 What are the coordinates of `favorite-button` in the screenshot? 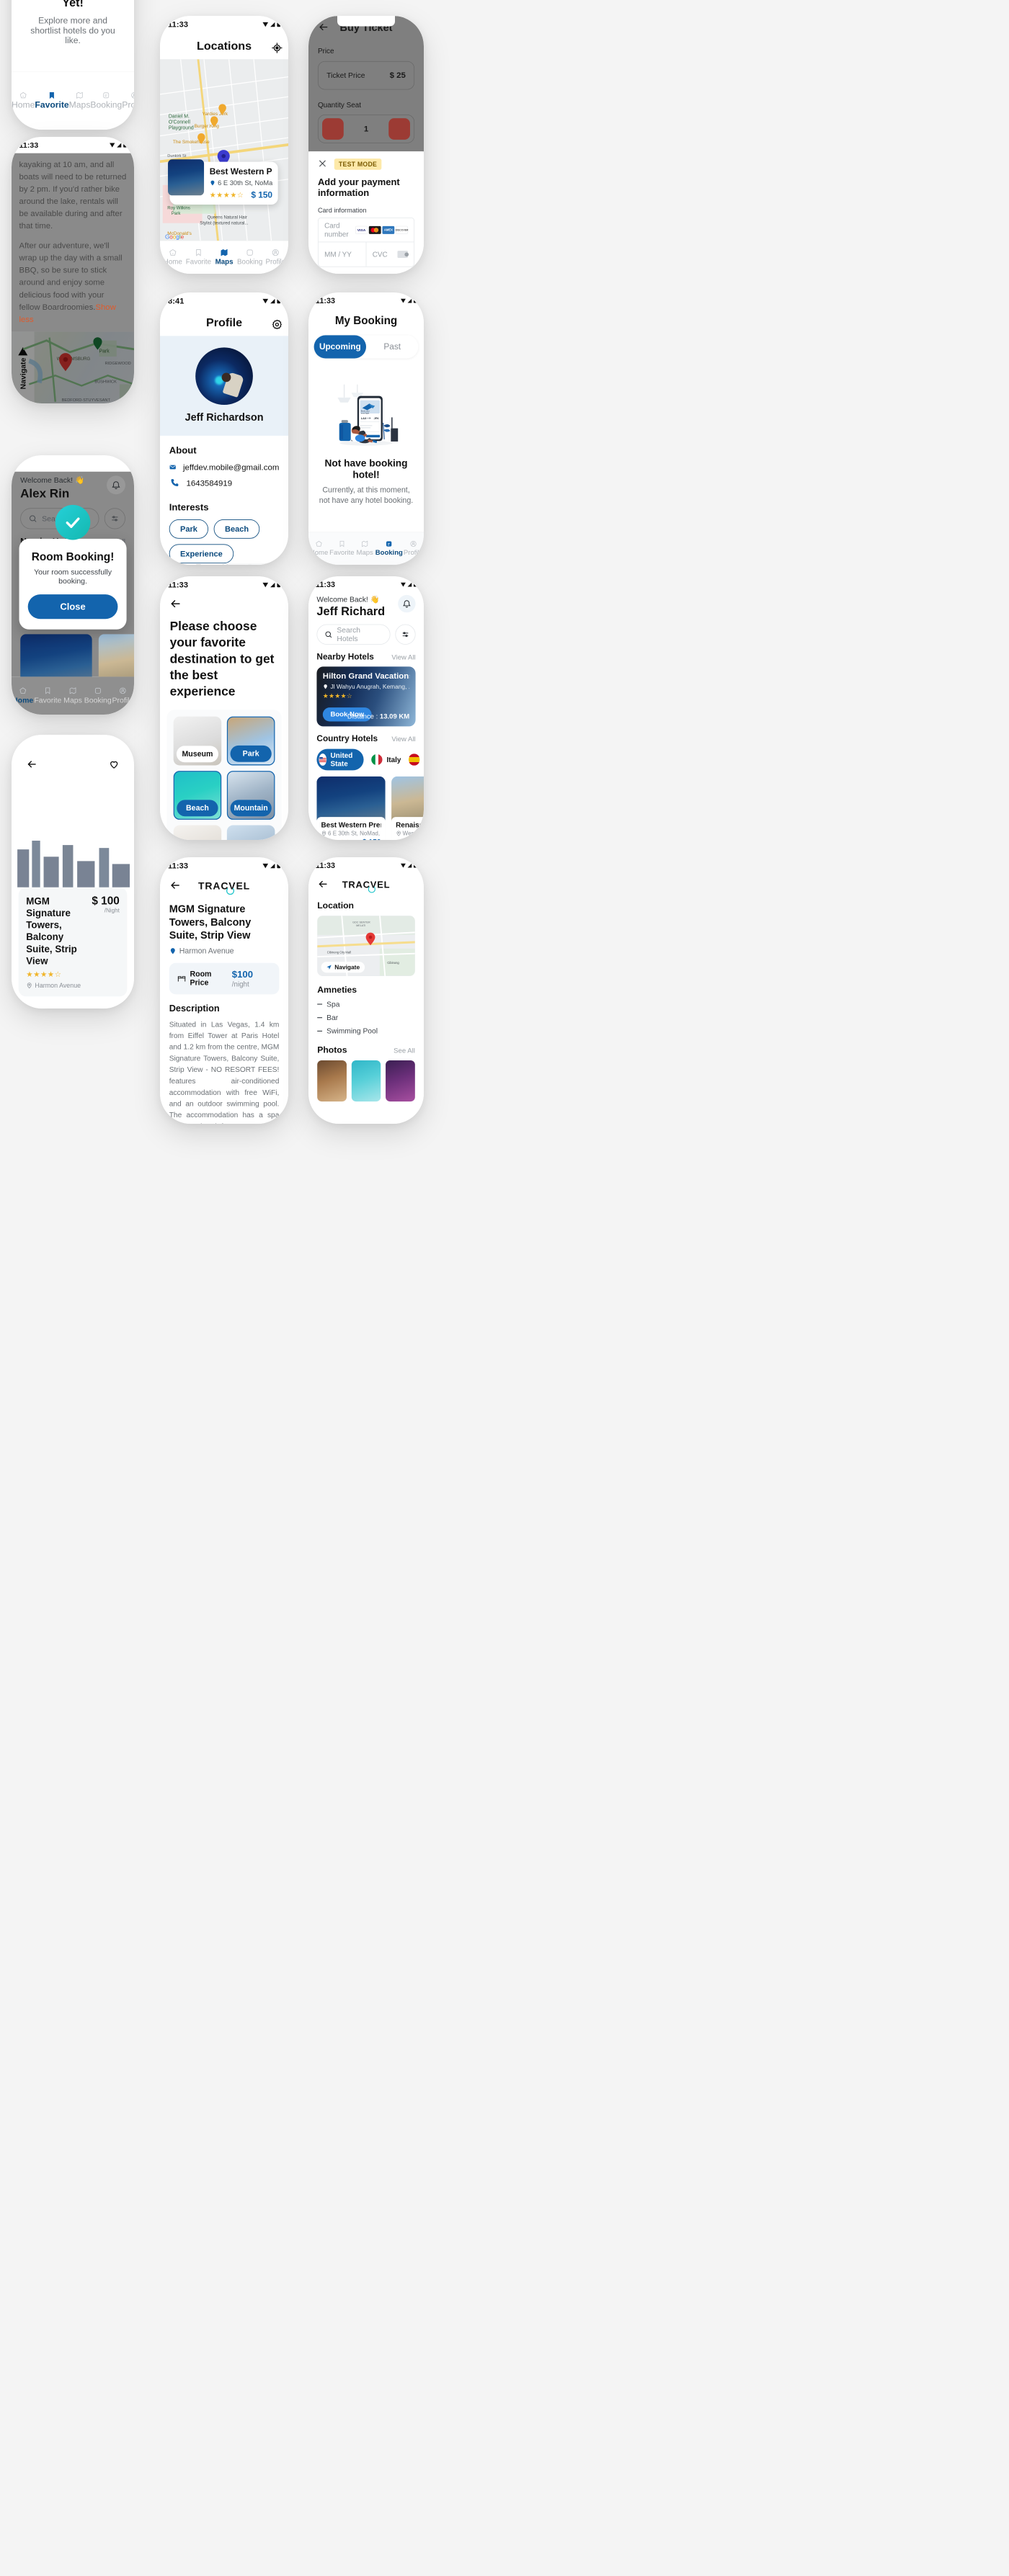 It's located at (114, 764).